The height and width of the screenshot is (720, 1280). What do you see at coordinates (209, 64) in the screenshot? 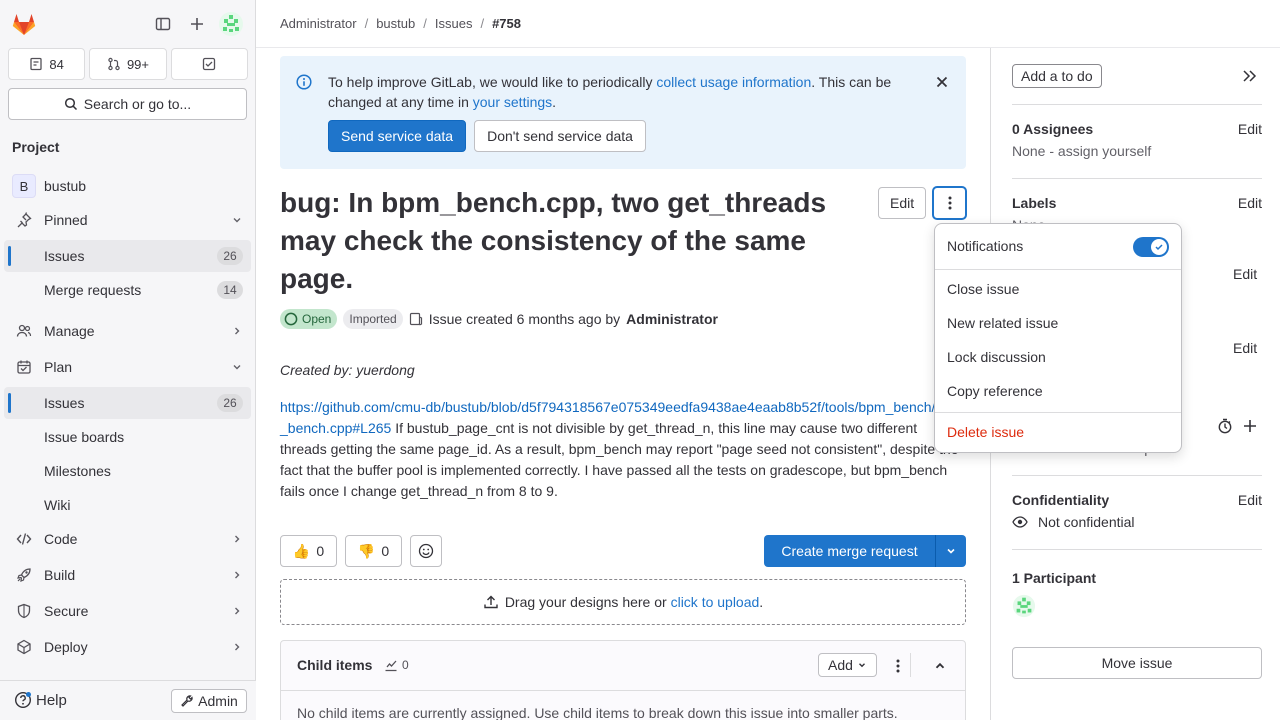
I see `todos-counter` at bounding box center [209, 64].